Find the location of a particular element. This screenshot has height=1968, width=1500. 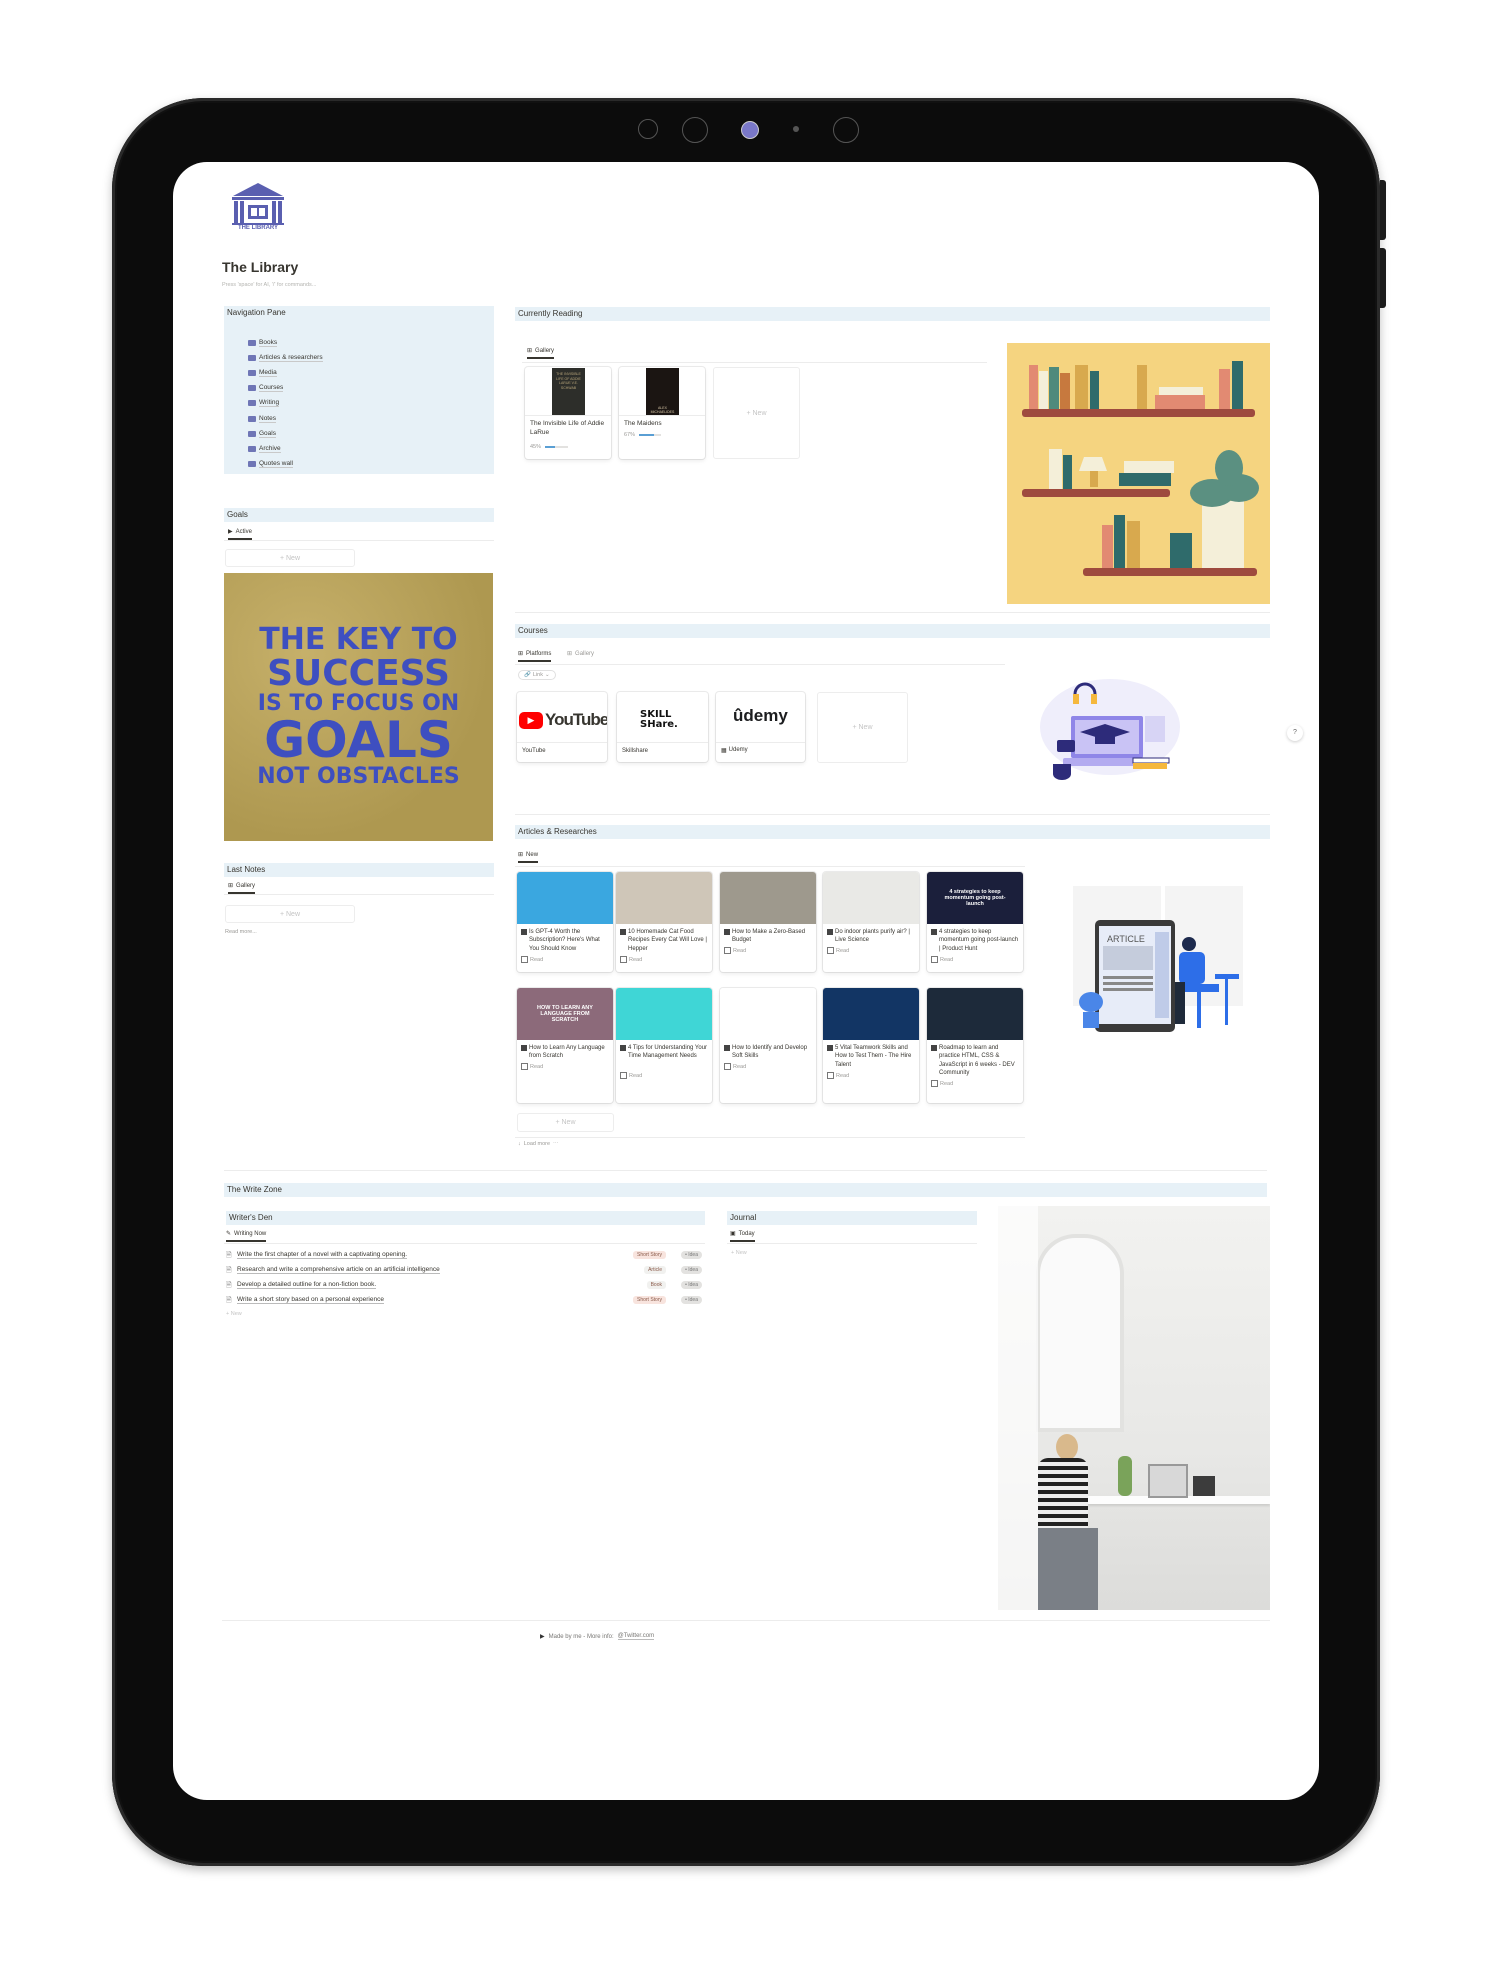

sidebar-item-archive: Archive is located at coordinates (264, 449).